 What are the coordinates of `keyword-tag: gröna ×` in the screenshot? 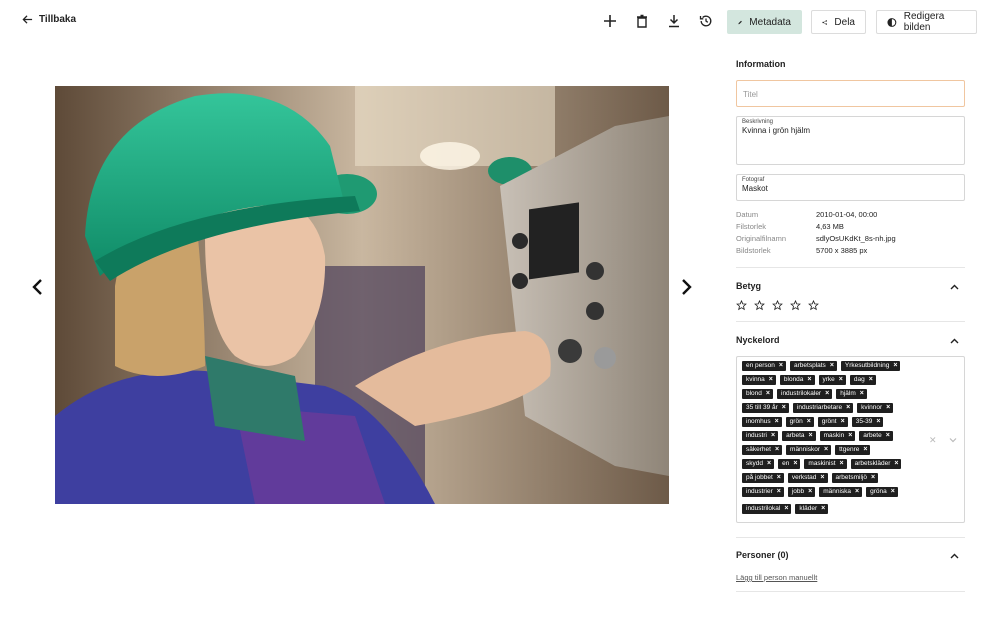 It's located at (882, 492).